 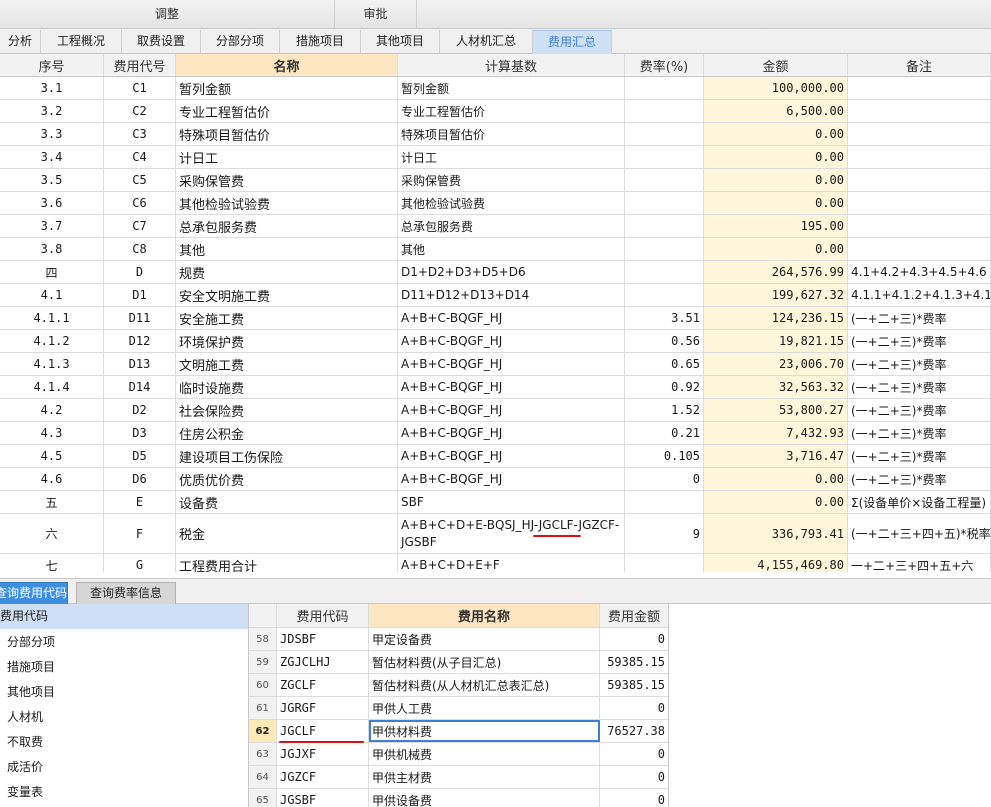 What do you see at coordinates (776, 364) in the screenshot?
I see `cell-amount: 23,006.70` at bounding box center [776, 364].